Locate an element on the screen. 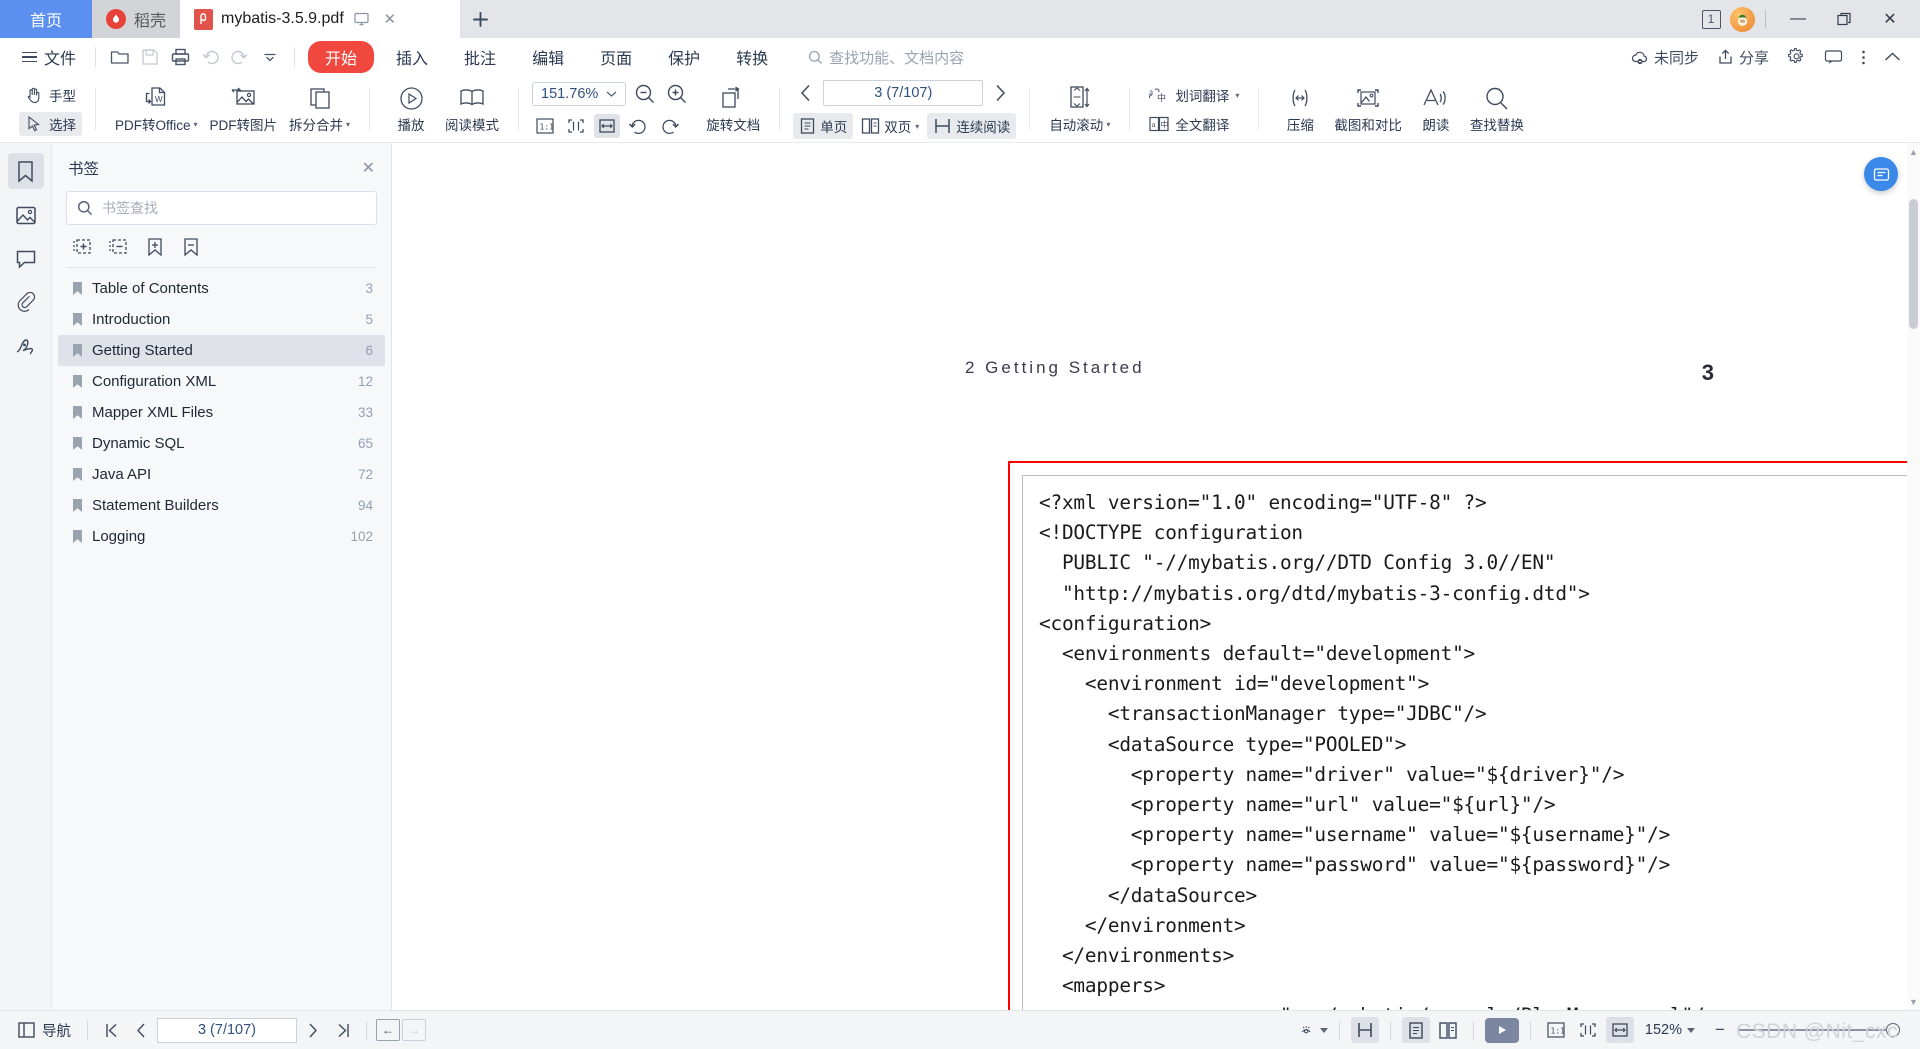 Image resolution: width=1920 pixels, height=1049 pixels. tab-close-icon: ✕ is located at coordinates (390, 19).